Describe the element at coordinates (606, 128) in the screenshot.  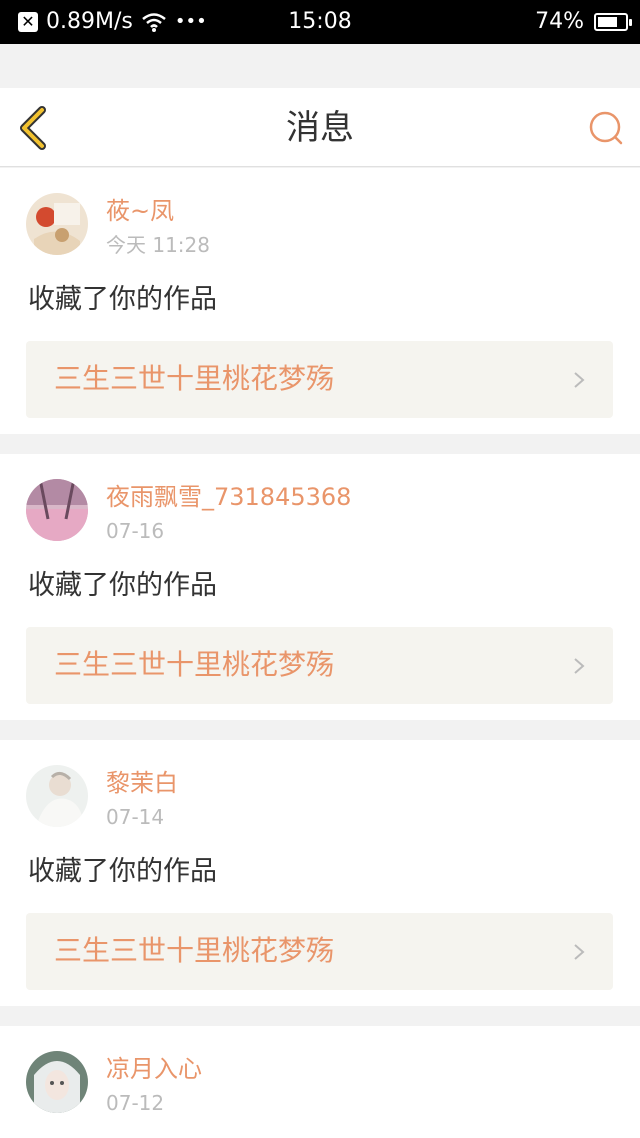
I see `search-icon` at that location.